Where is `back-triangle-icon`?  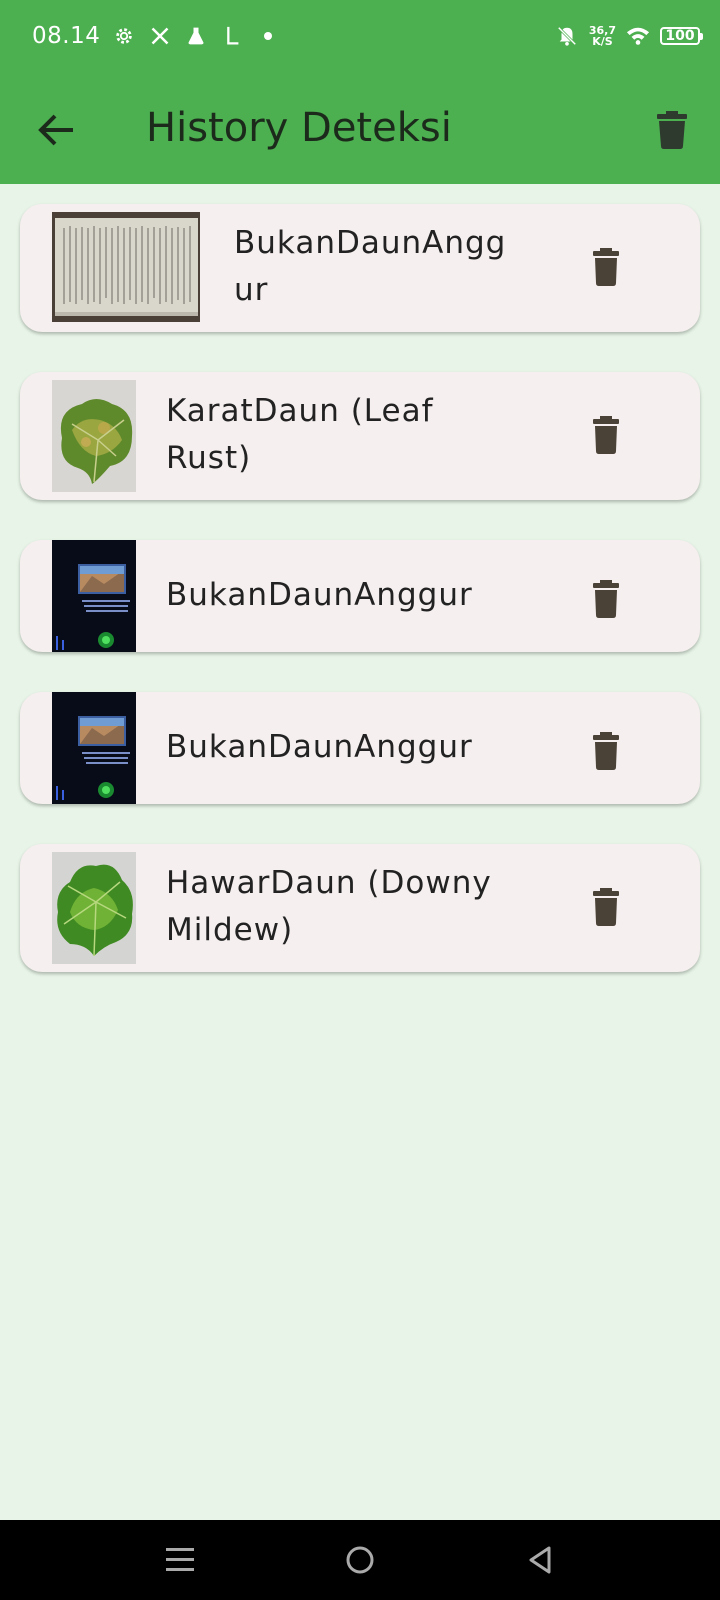 back-triangle-icon is located at coordinates (540, 1560).